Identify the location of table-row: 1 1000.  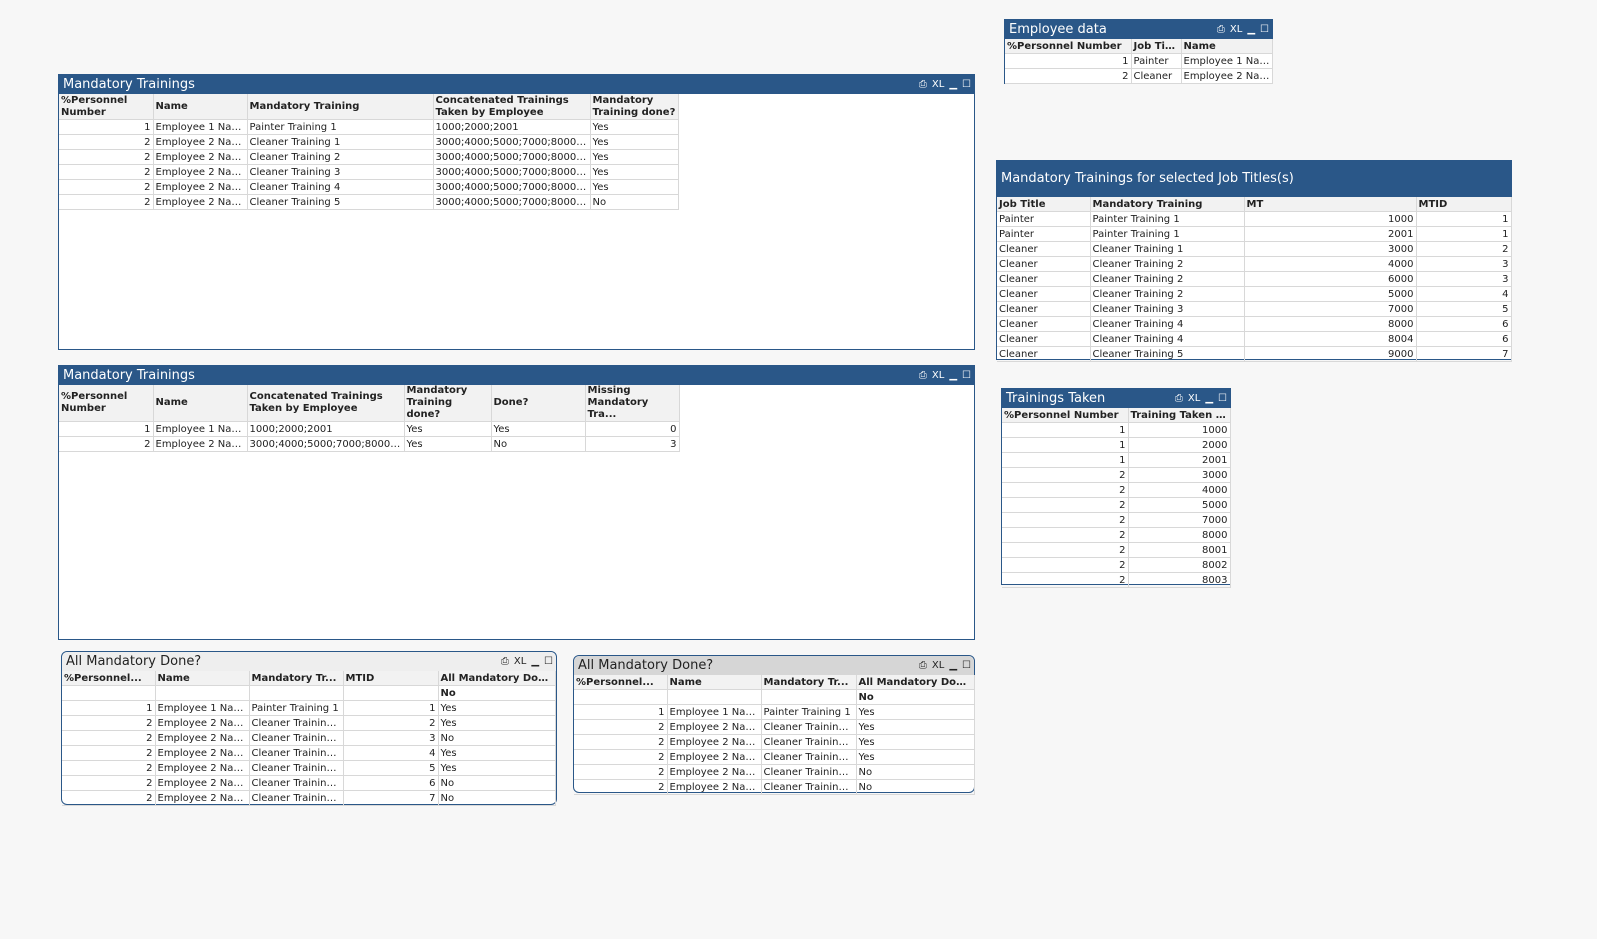
(1116, 430).